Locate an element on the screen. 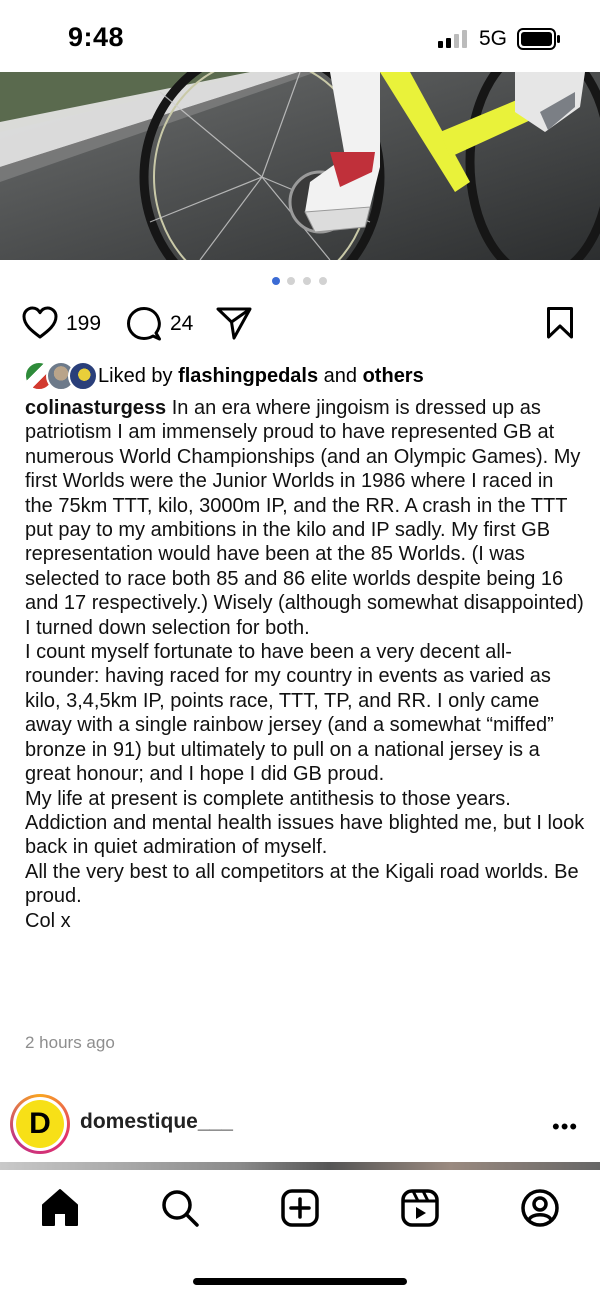 This screenshot has width=600, height=1298. heart-icon is located at coordinates (40, 323).